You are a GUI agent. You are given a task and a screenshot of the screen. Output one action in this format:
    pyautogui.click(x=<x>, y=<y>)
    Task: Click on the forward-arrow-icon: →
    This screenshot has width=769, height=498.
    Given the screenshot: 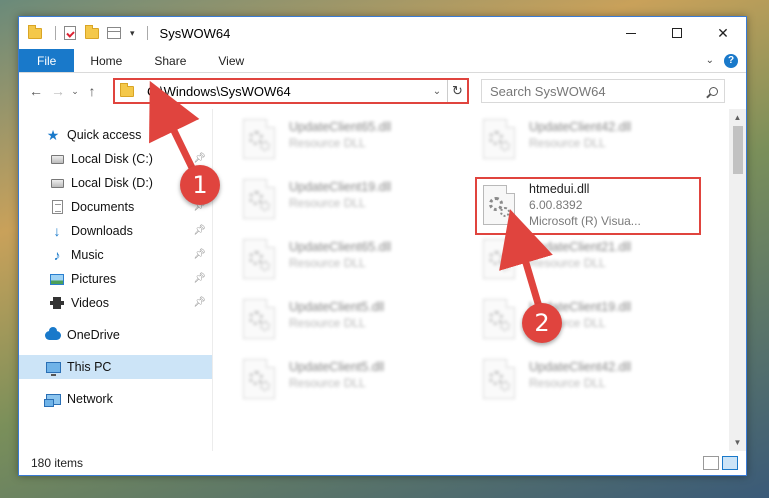 What is the action you would take?
    pyautogui.click(x=58, y=91)
    